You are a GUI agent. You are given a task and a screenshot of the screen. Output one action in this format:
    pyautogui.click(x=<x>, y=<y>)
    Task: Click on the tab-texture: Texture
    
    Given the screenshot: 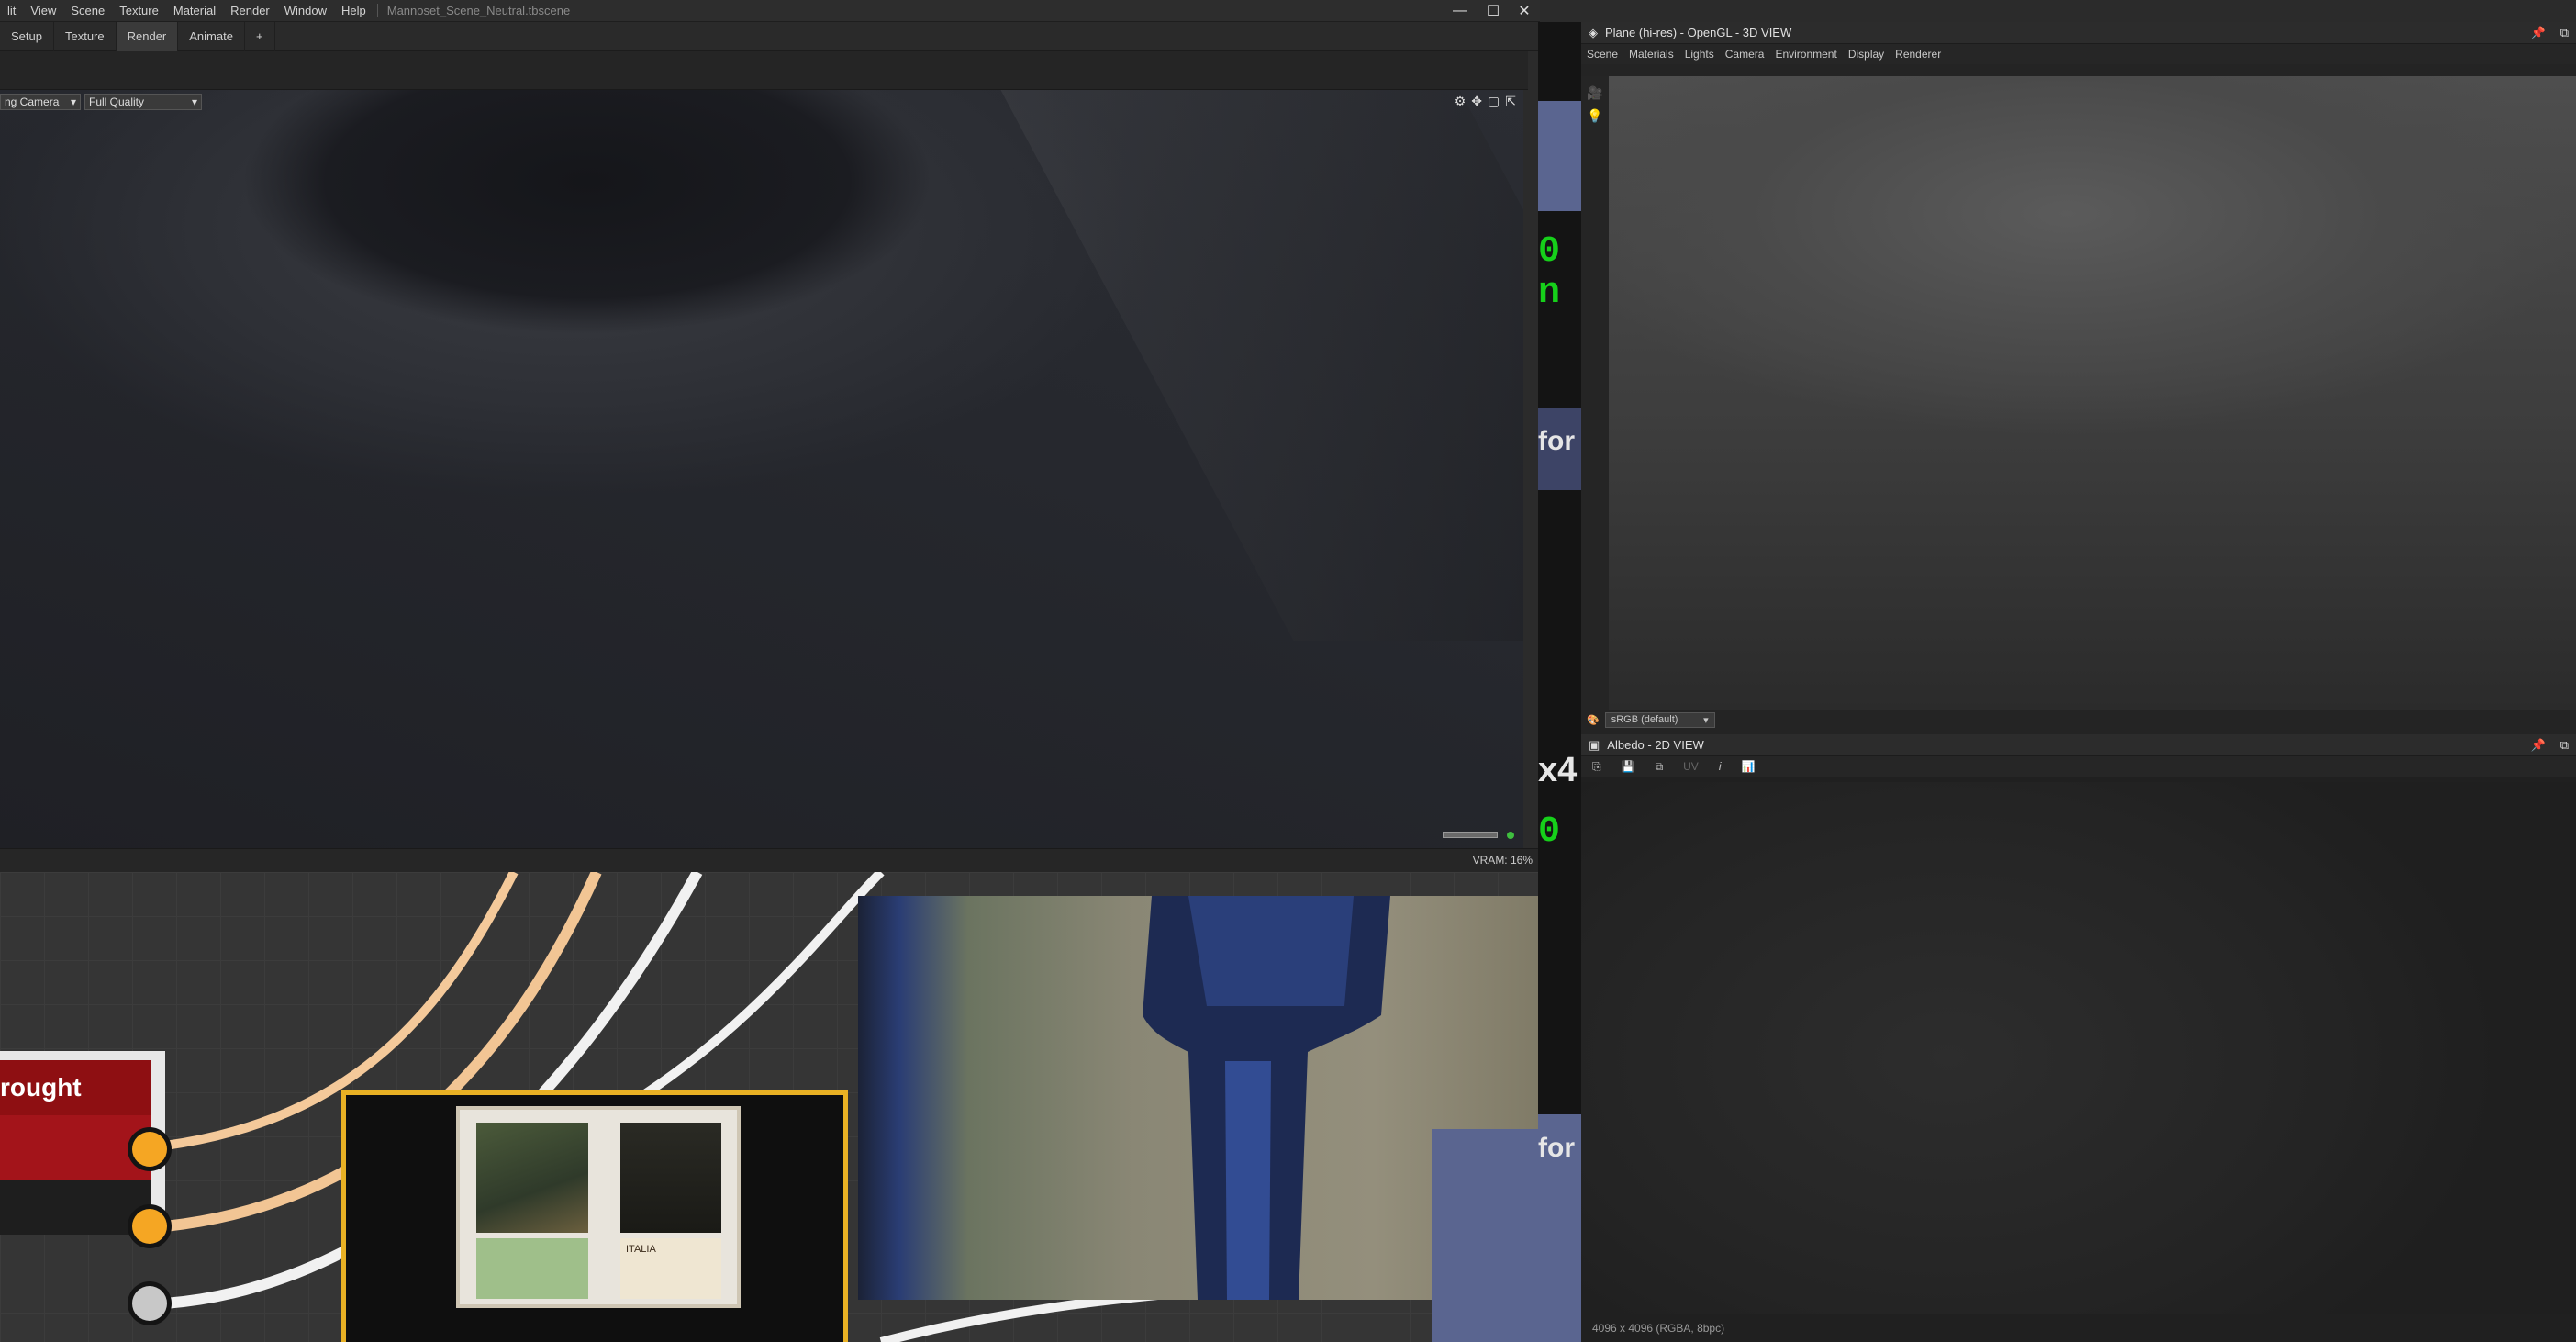 What is the action you would take?
    pyautogui.click(x=85, y=36)
    